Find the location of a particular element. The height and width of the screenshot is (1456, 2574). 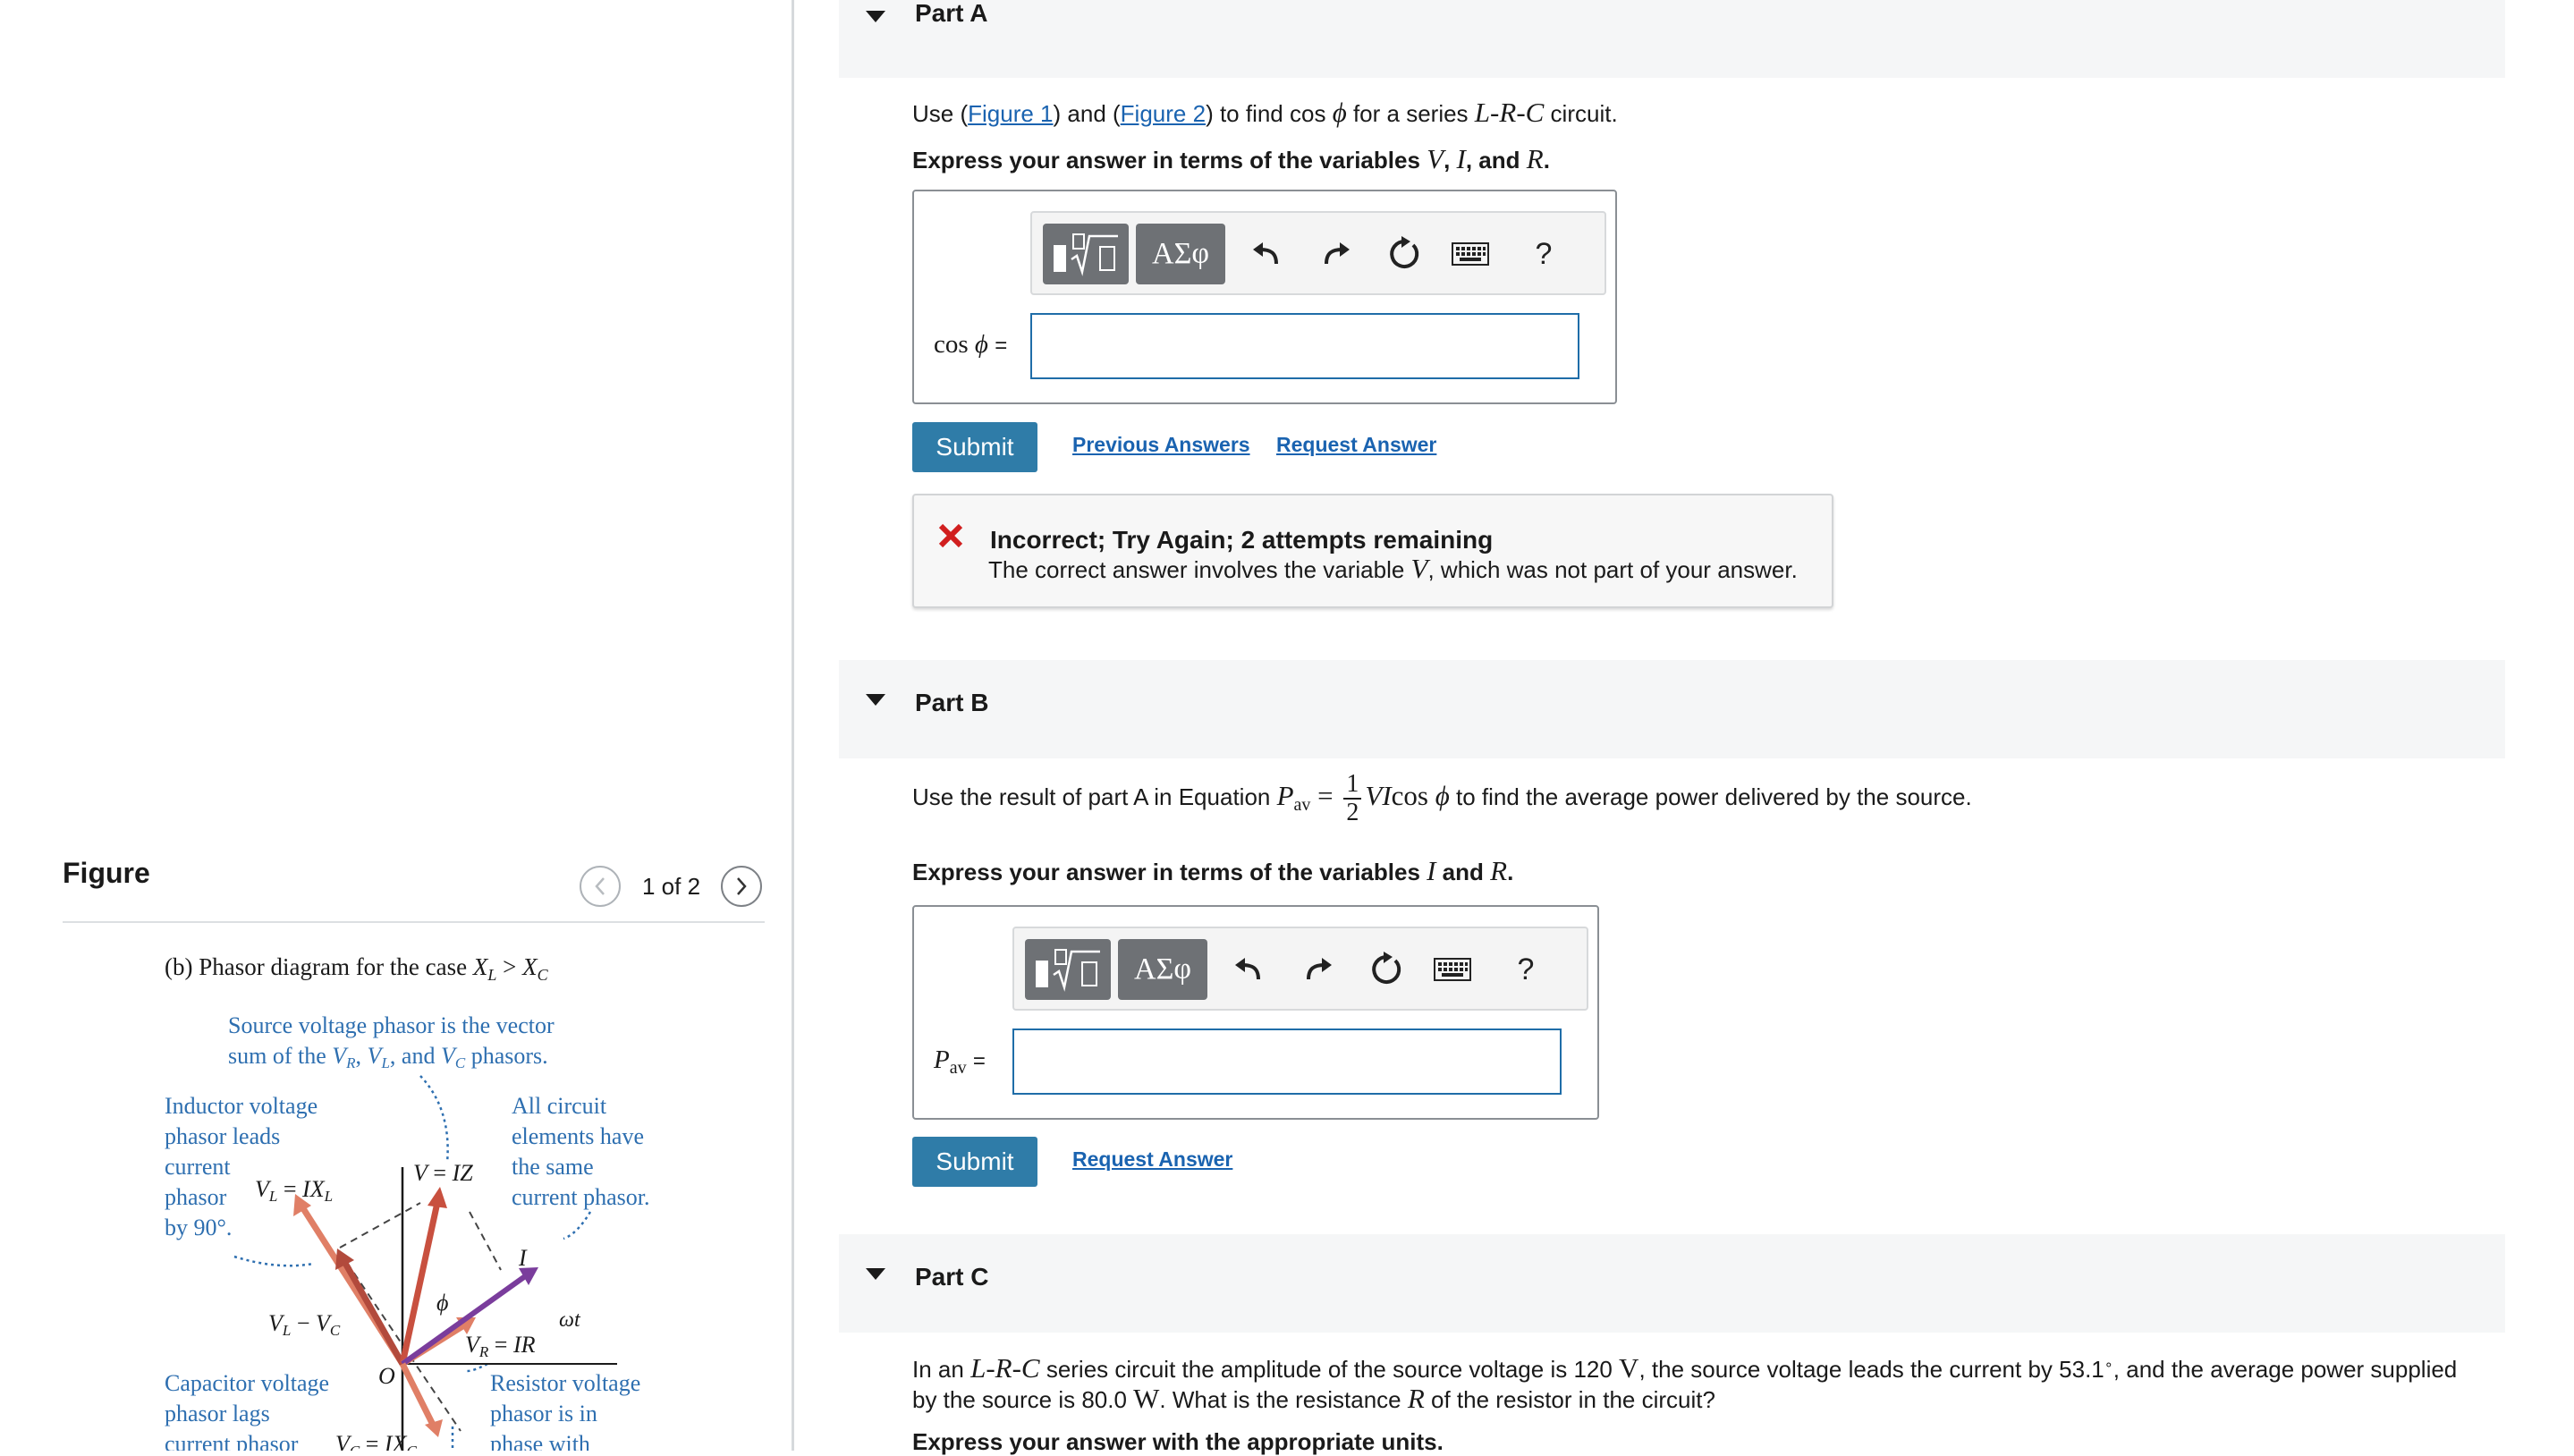

part-b-label: Part B is located at coordinates (952, 702).